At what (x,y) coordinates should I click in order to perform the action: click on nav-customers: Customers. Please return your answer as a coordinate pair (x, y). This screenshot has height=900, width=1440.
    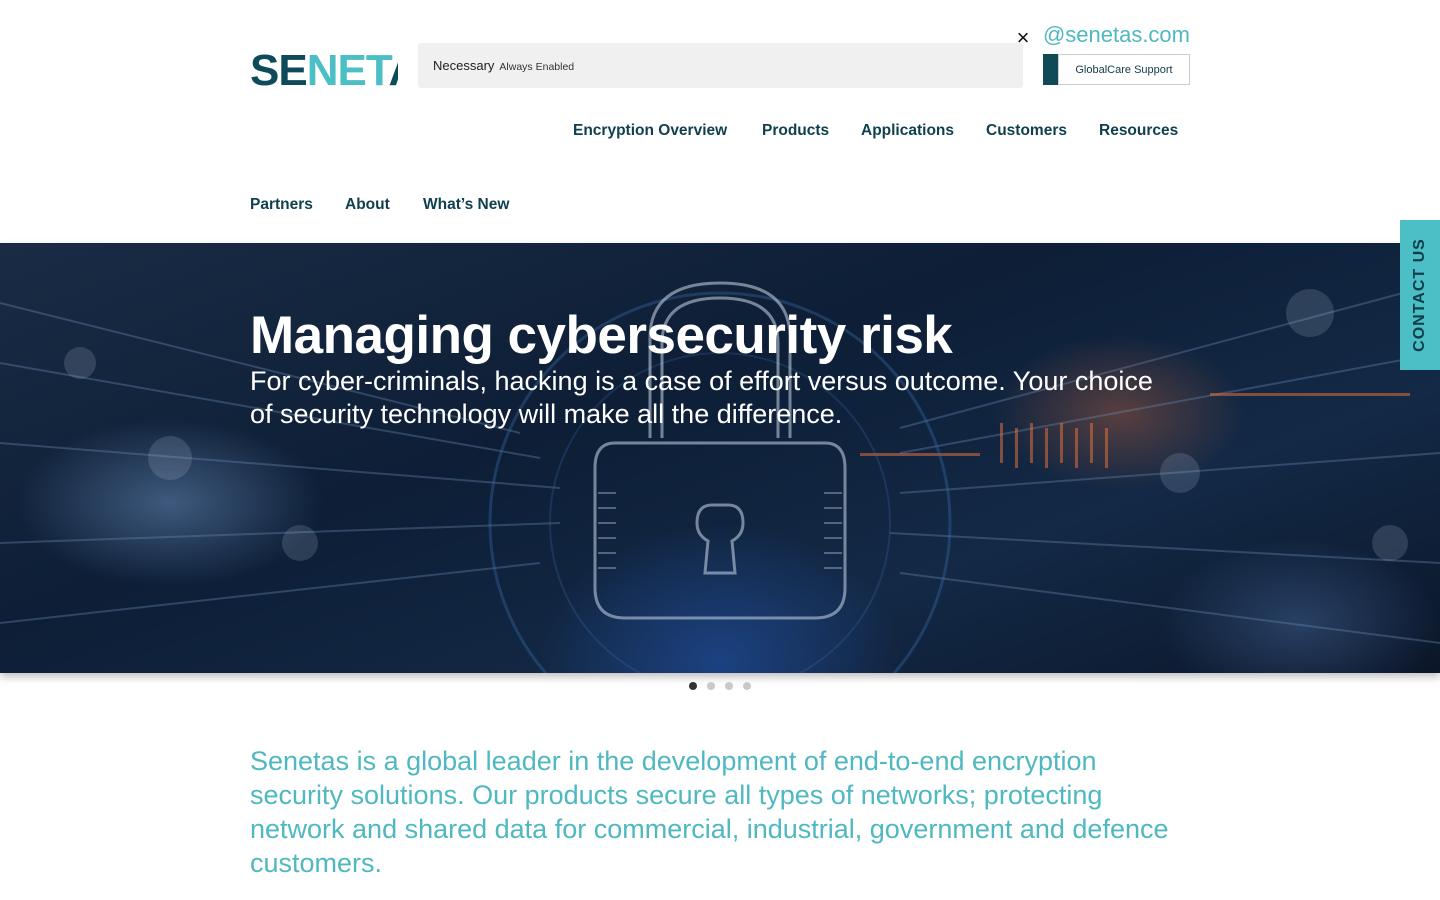
    Looking at the image, I should click on (1026, 131).